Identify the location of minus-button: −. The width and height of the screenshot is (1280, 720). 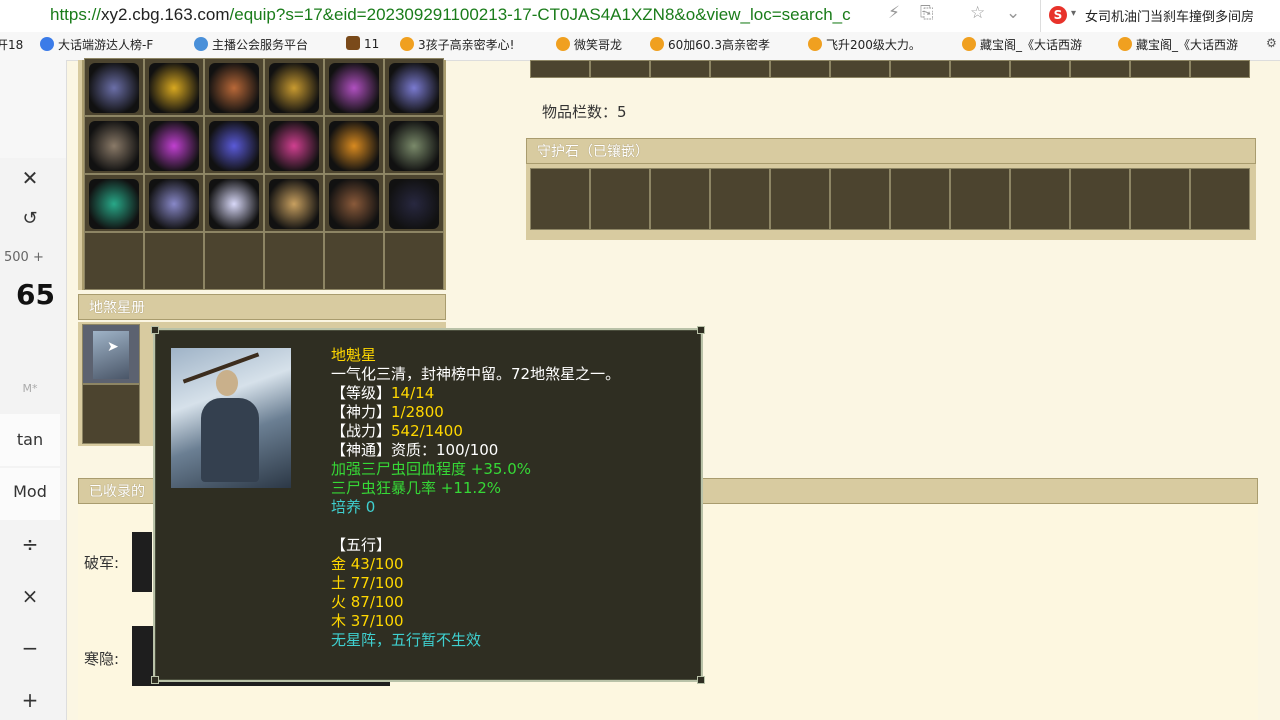
(30, 648).